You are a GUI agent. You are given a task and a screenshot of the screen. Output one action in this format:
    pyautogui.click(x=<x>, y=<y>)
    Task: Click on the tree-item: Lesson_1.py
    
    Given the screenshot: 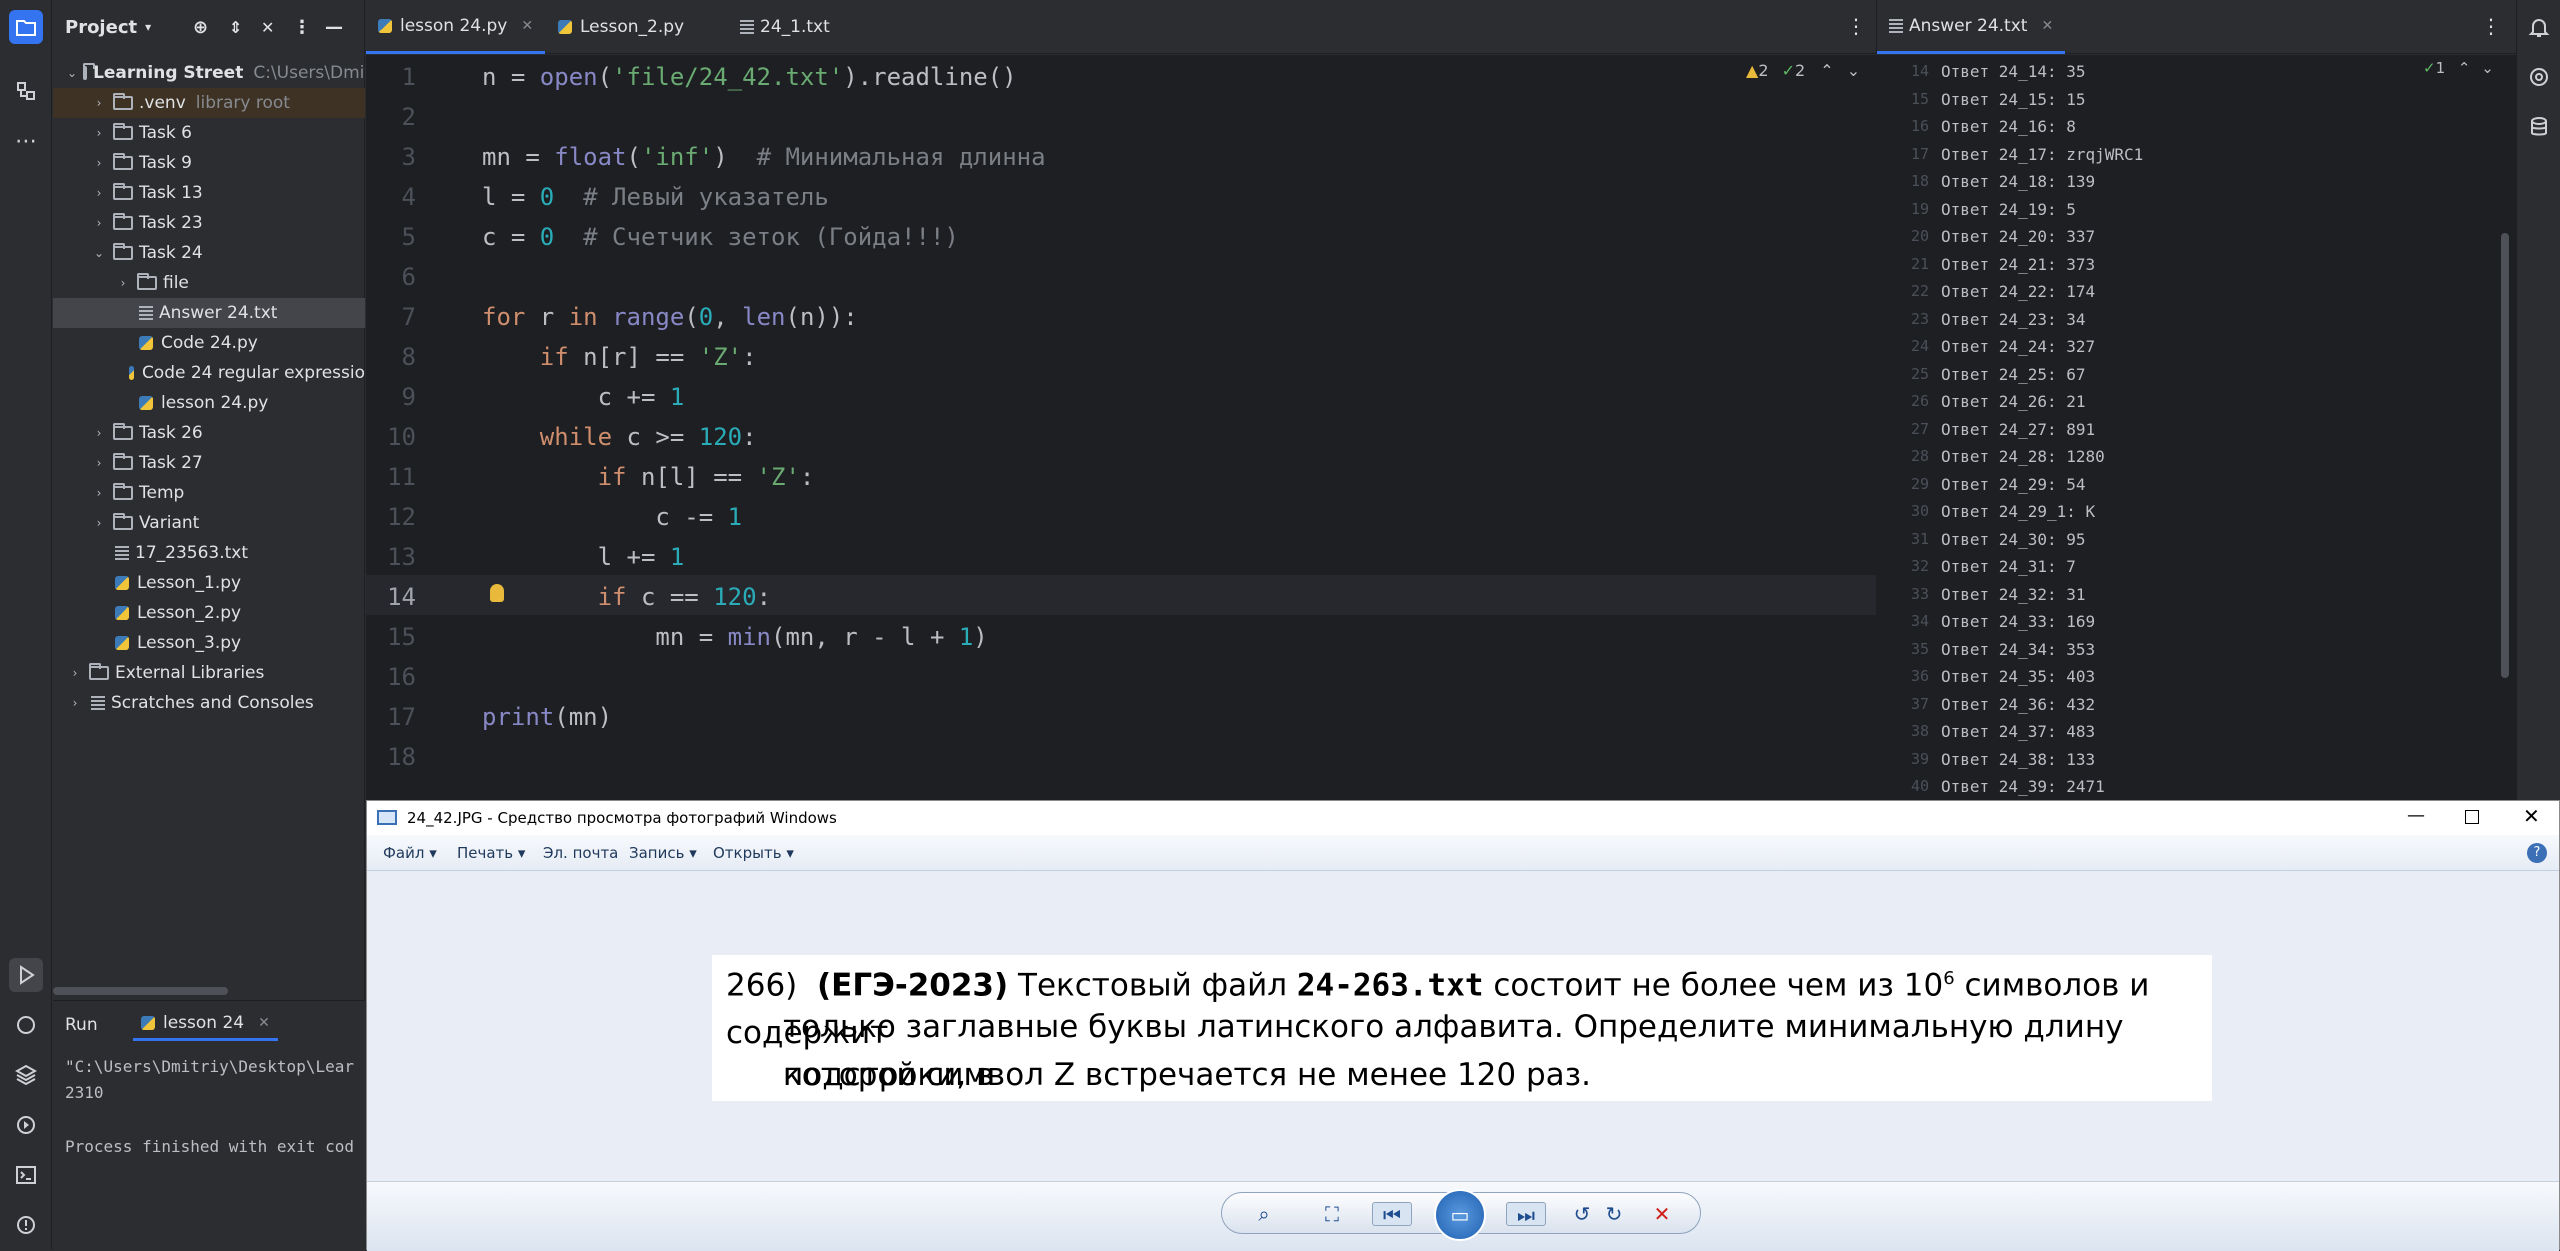 What is the action you would take?
    pyautogui.click(x=209, y=583)
    